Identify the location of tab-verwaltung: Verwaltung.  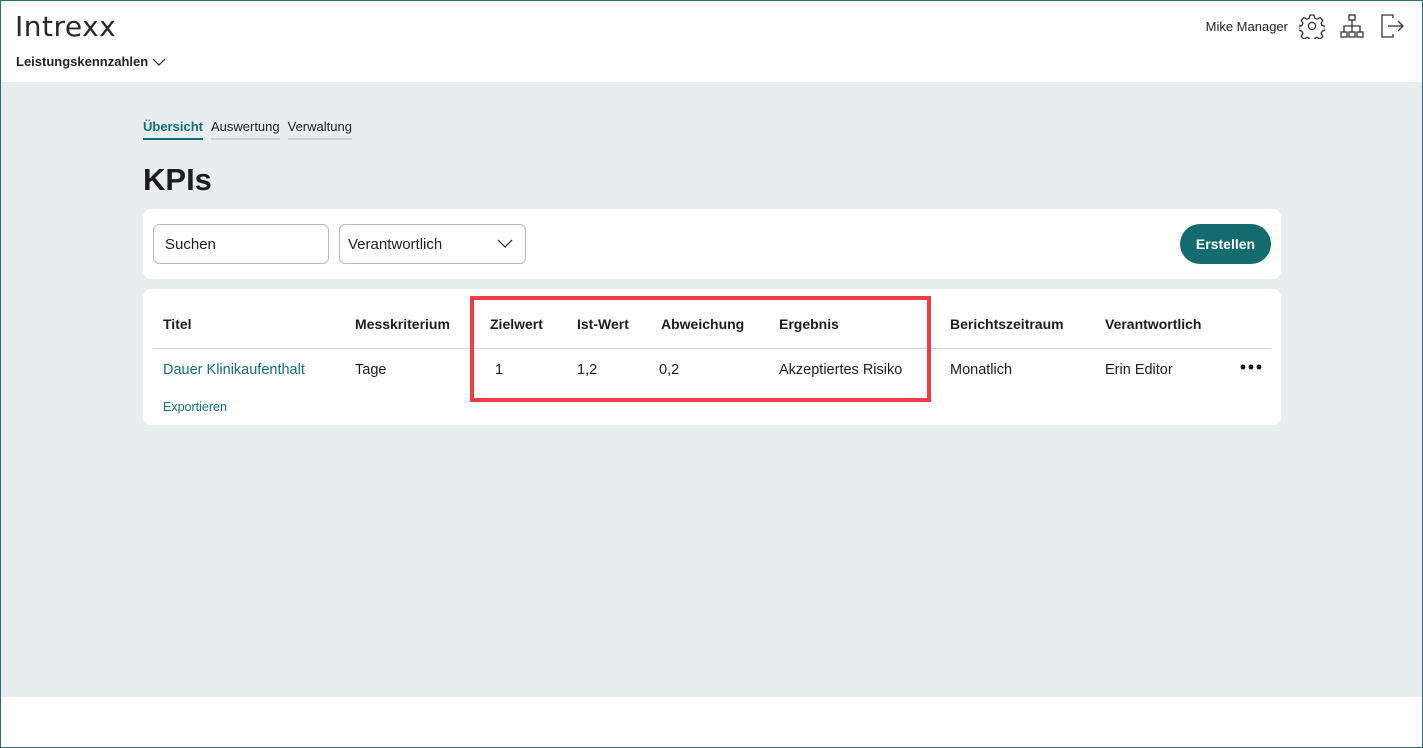
(319, 129).